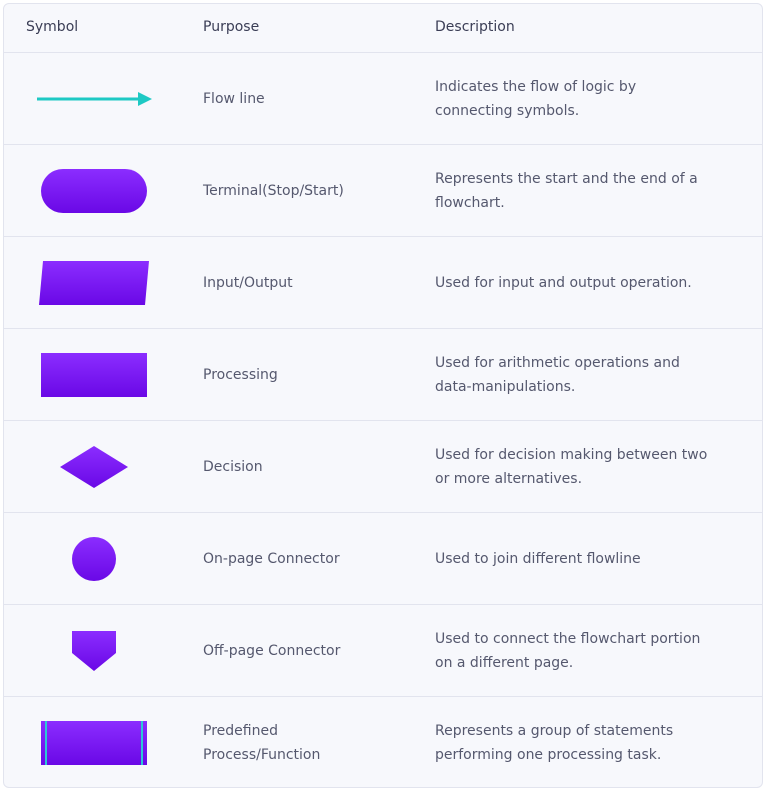  Describe the element at coordinates (272, 650) in the screenshot. I see `purpose-text: Off-page Connector` at that location.